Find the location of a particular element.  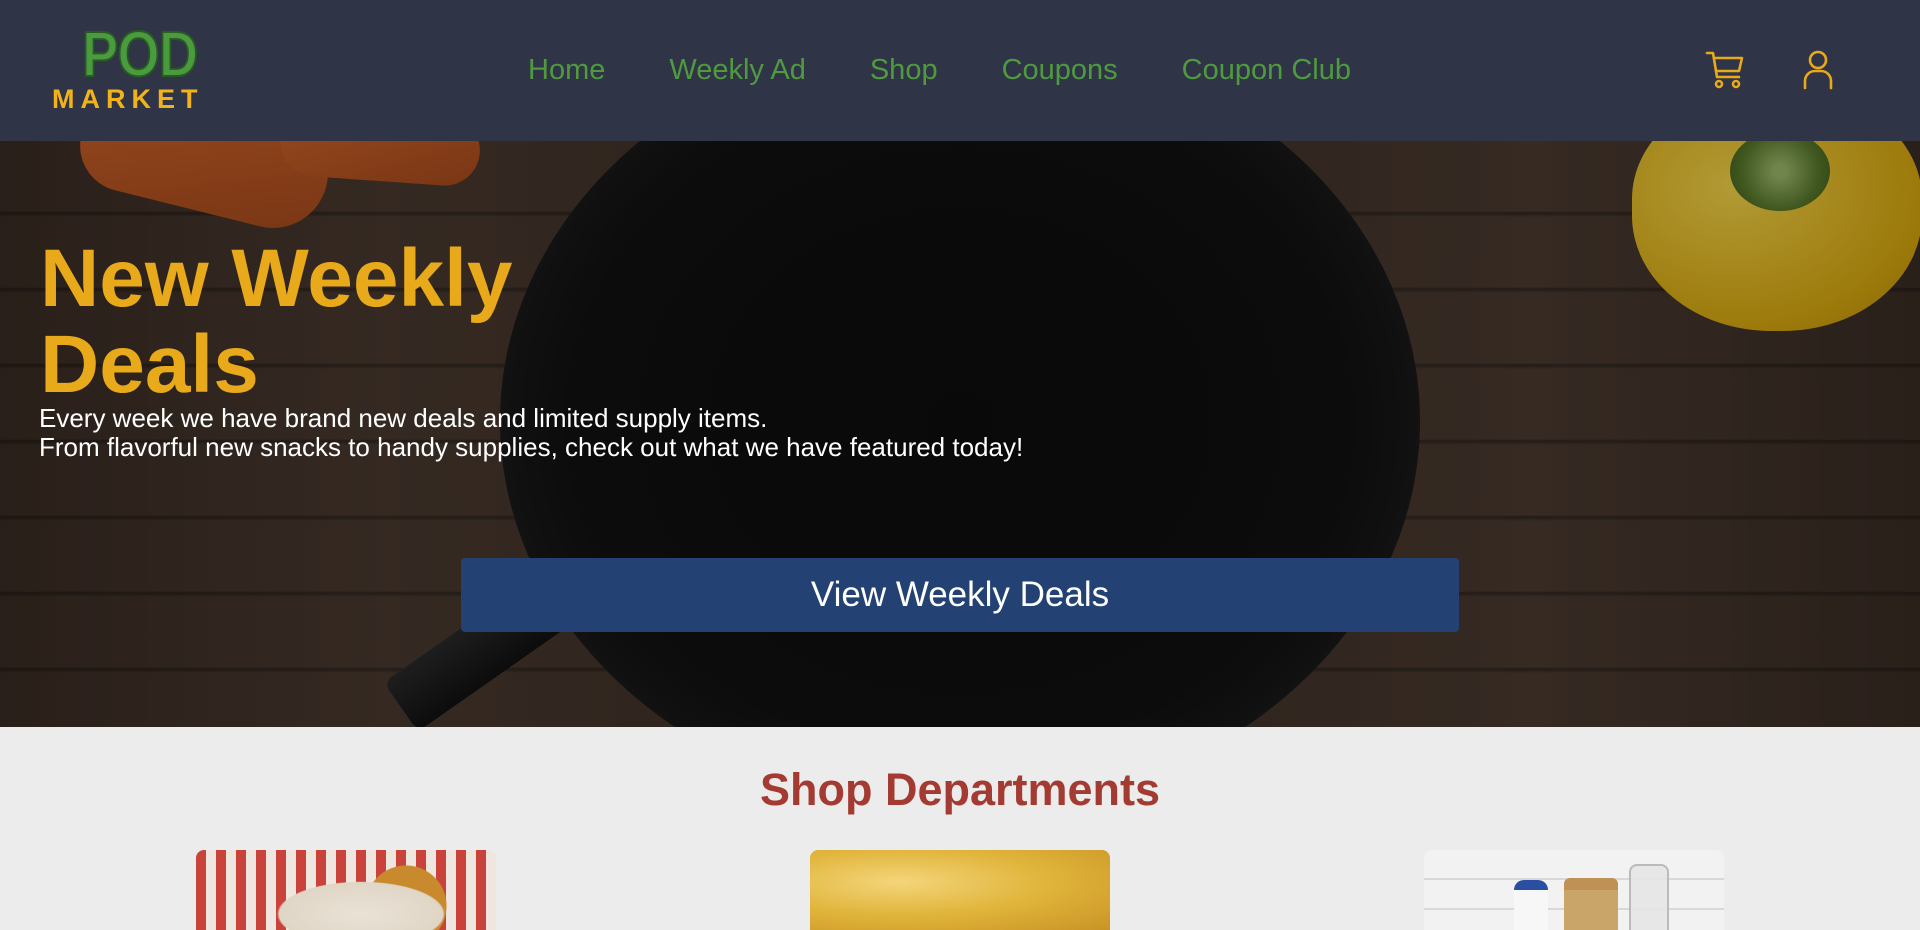

pump-bottle-image is located at coordinates (1649, 897).